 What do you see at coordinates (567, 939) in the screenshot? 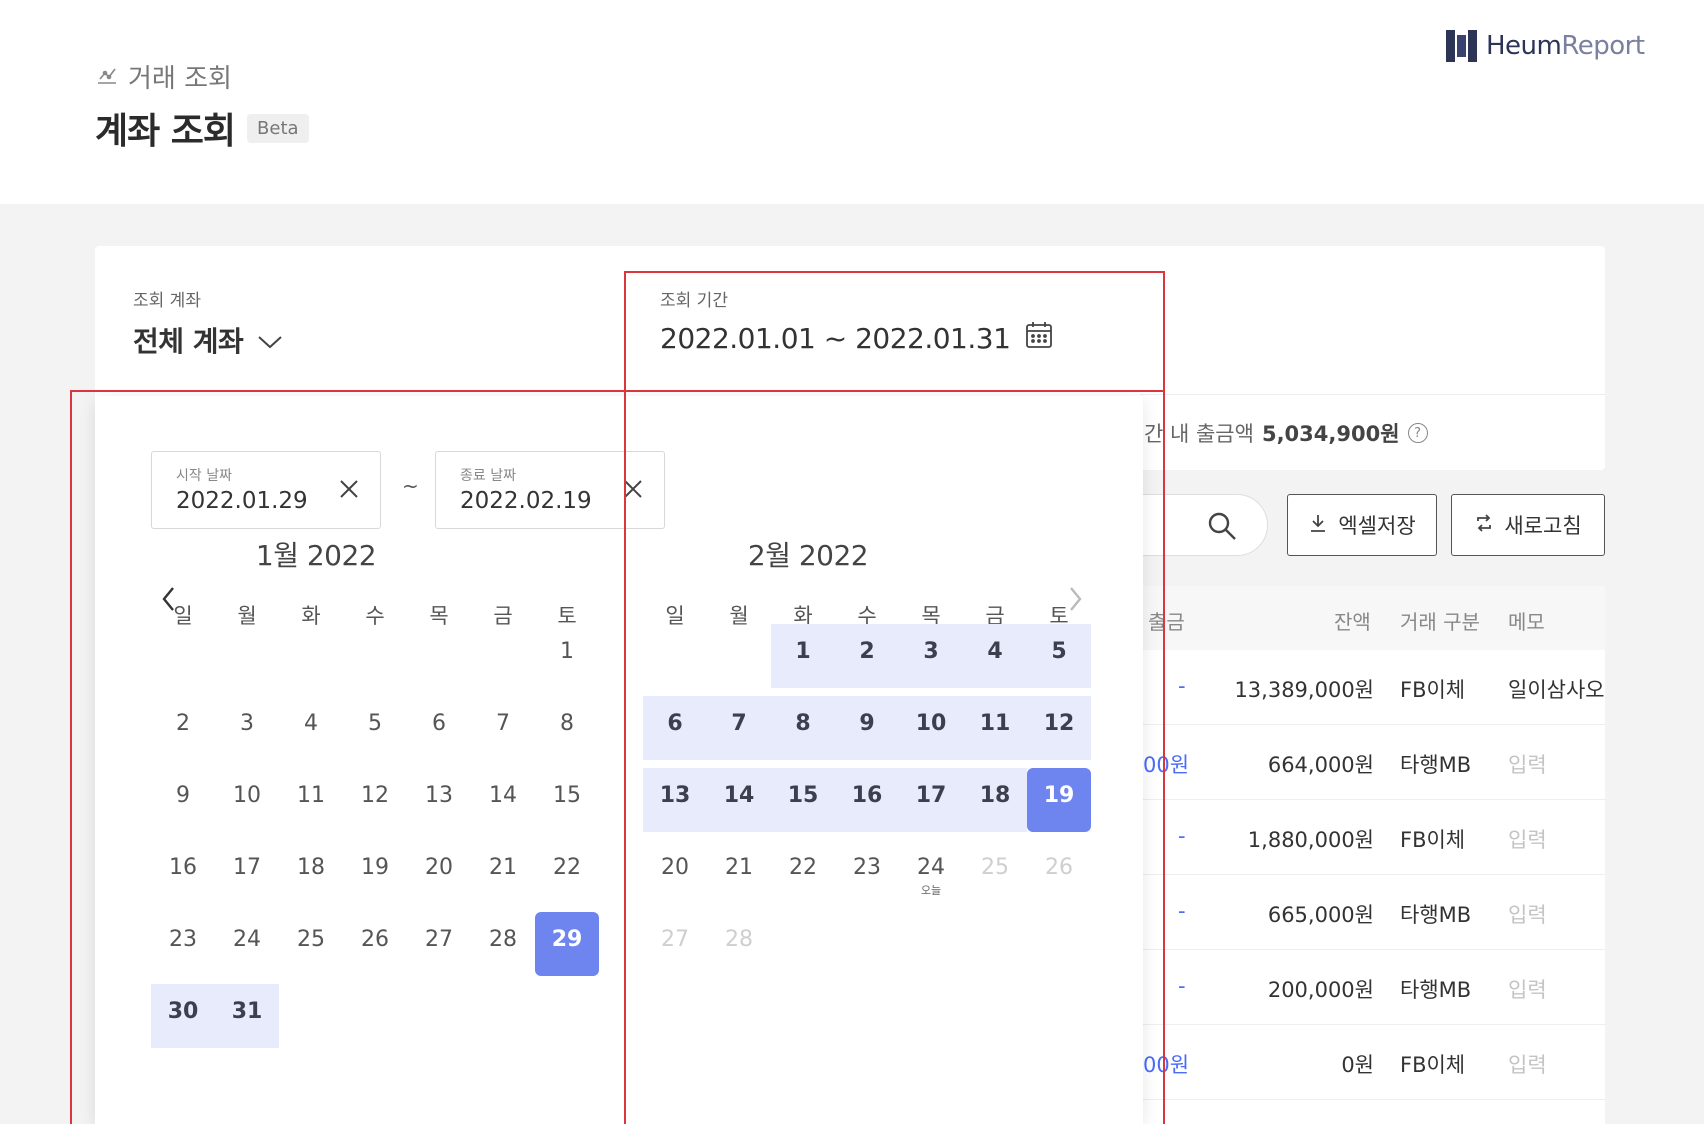
I see `day-number: 29` at bounding box center [567, 939].